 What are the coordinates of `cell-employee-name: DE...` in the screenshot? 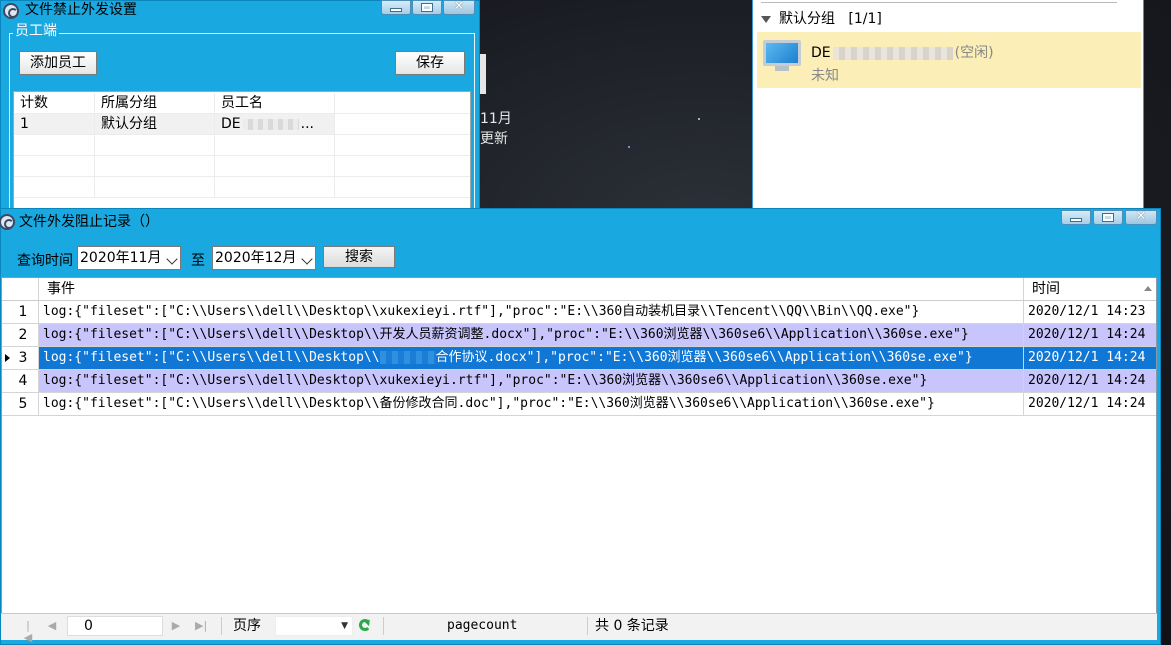 It's located at (275, 124).